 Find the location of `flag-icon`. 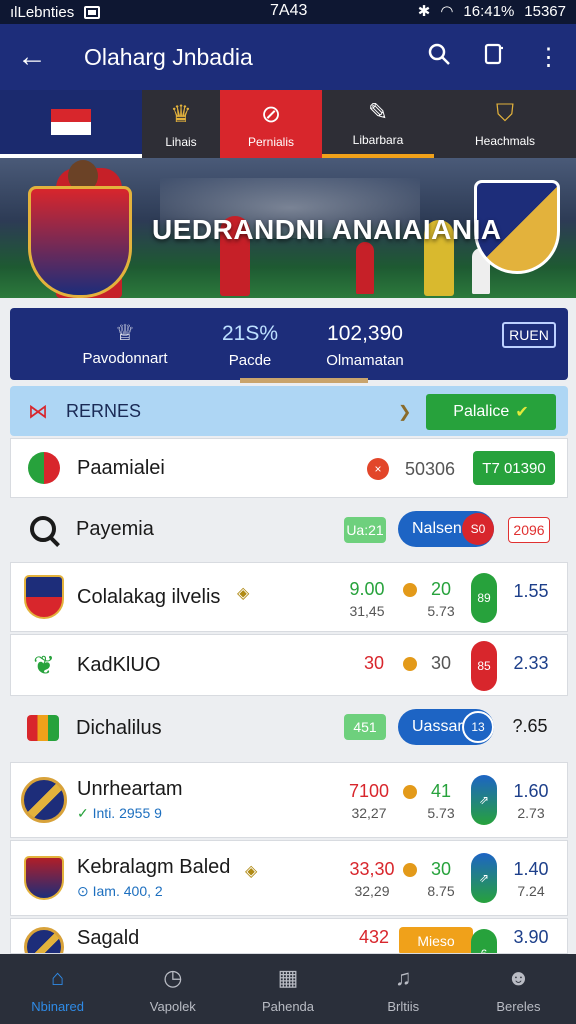

flag-icon is located at coordinates (71, 122).